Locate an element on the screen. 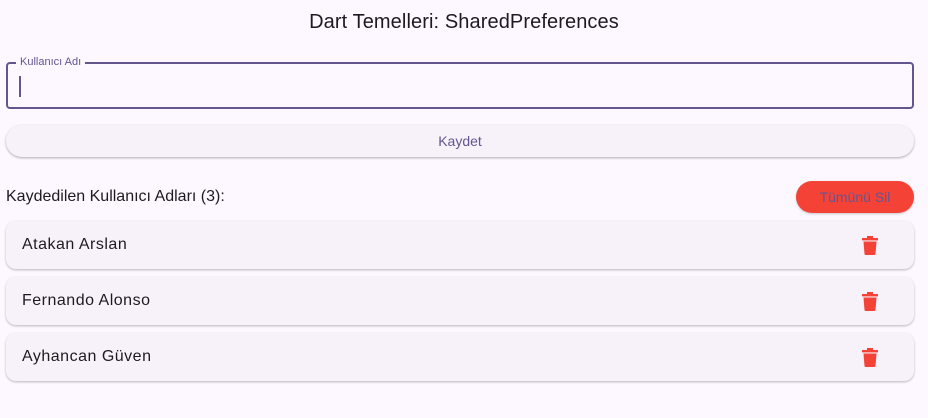 The height and width of the screenshot is (418, 928). username-text: Fernando Alonso is located at coordinates (86, 300).